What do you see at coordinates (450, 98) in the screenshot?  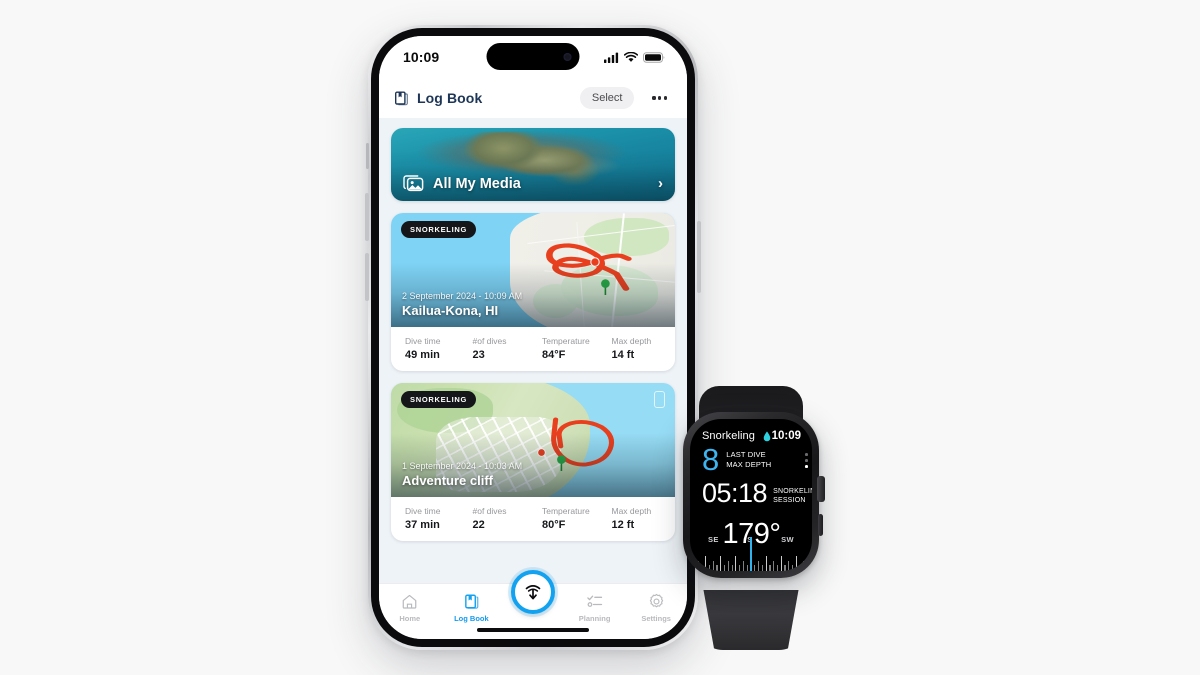 I see `page-title: Log Book` at bounding box center [450, 98].